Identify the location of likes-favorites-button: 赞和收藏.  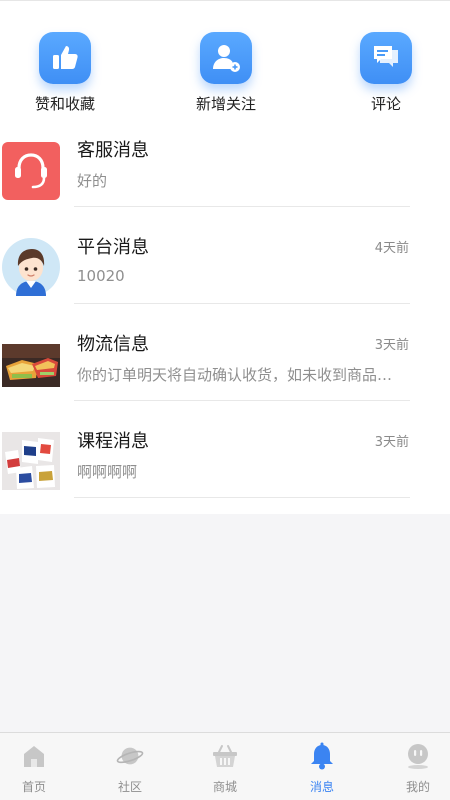
(65, 73).